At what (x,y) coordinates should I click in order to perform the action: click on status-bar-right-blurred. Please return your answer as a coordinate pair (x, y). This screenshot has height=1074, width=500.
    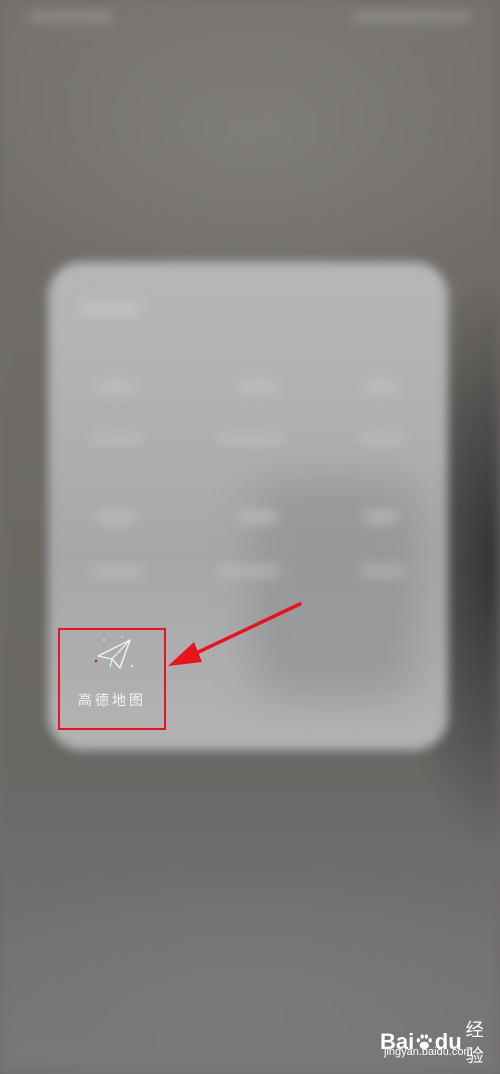
    Looking at the image, I should click on (412, 17).